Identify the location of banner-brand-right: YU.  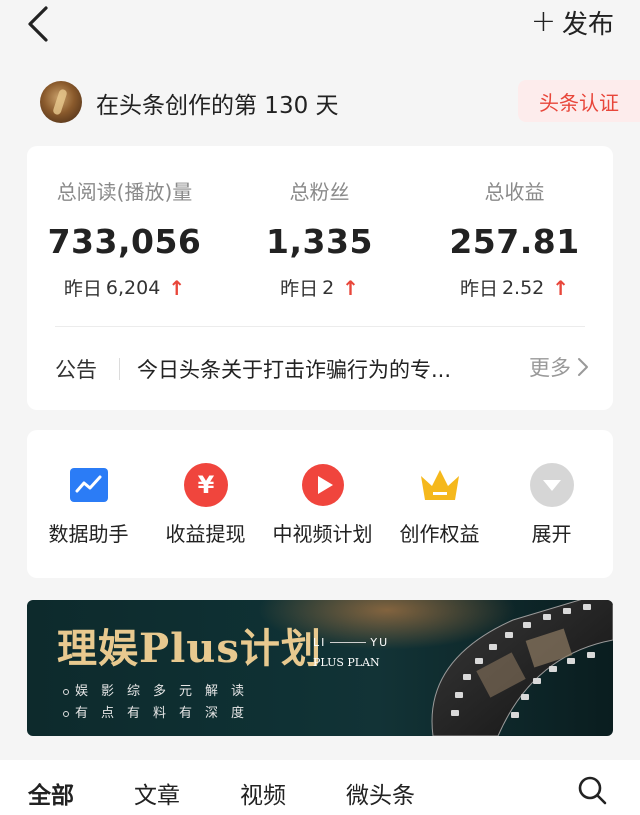
(380, 642).